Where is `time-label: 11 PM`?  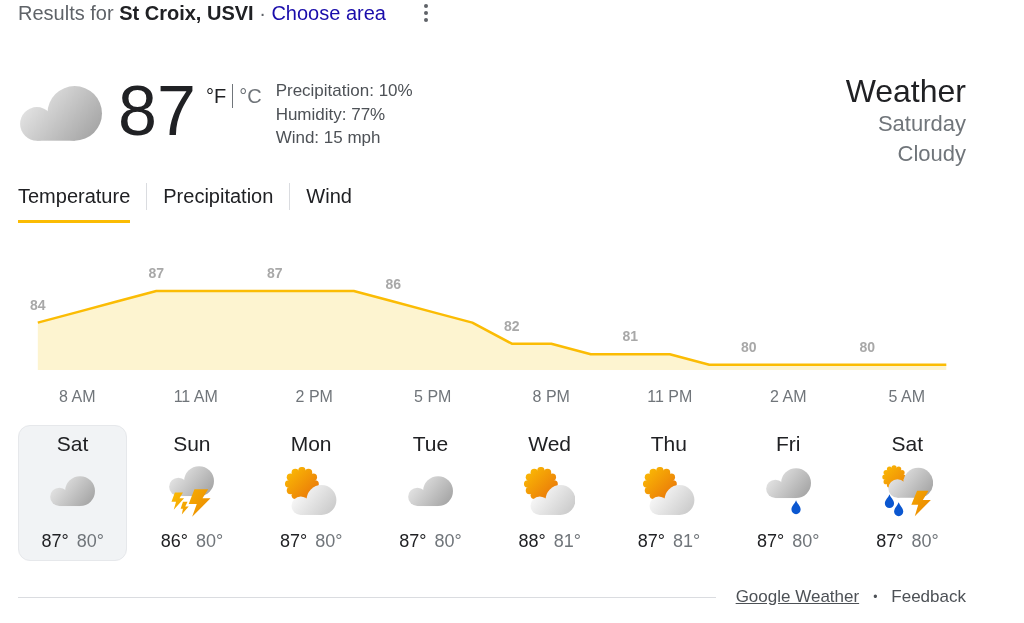 time-label: 11 PM is located at coordinates (670, 396).